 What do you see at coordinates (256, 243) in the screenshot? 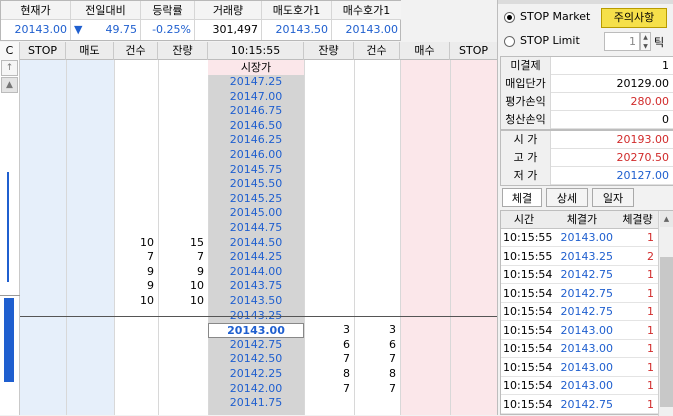
I see `price-level: 20144.50` at bounding box center [256, 243].